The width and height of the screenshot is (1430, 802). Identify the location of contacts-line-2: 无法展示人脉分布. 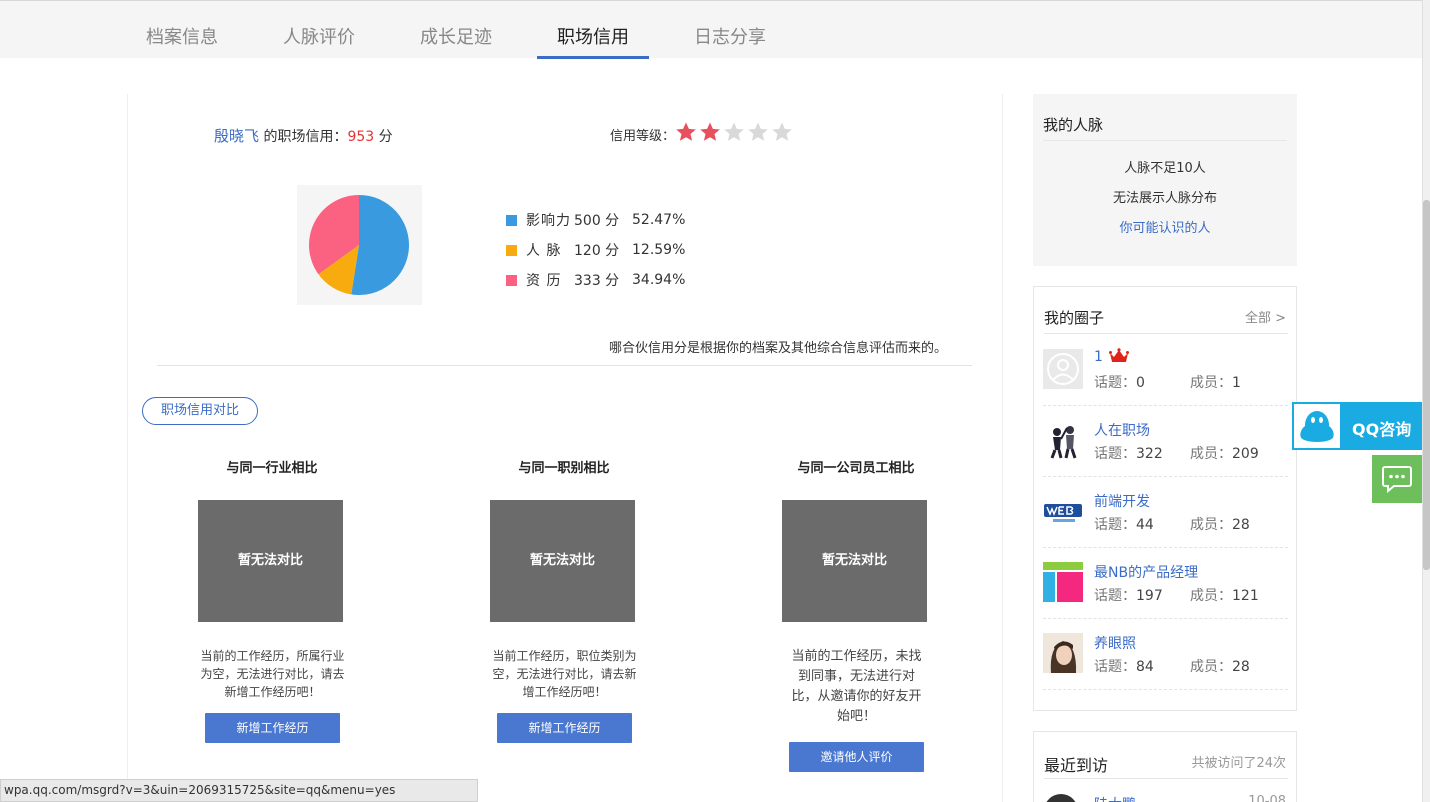
(1164, 198).